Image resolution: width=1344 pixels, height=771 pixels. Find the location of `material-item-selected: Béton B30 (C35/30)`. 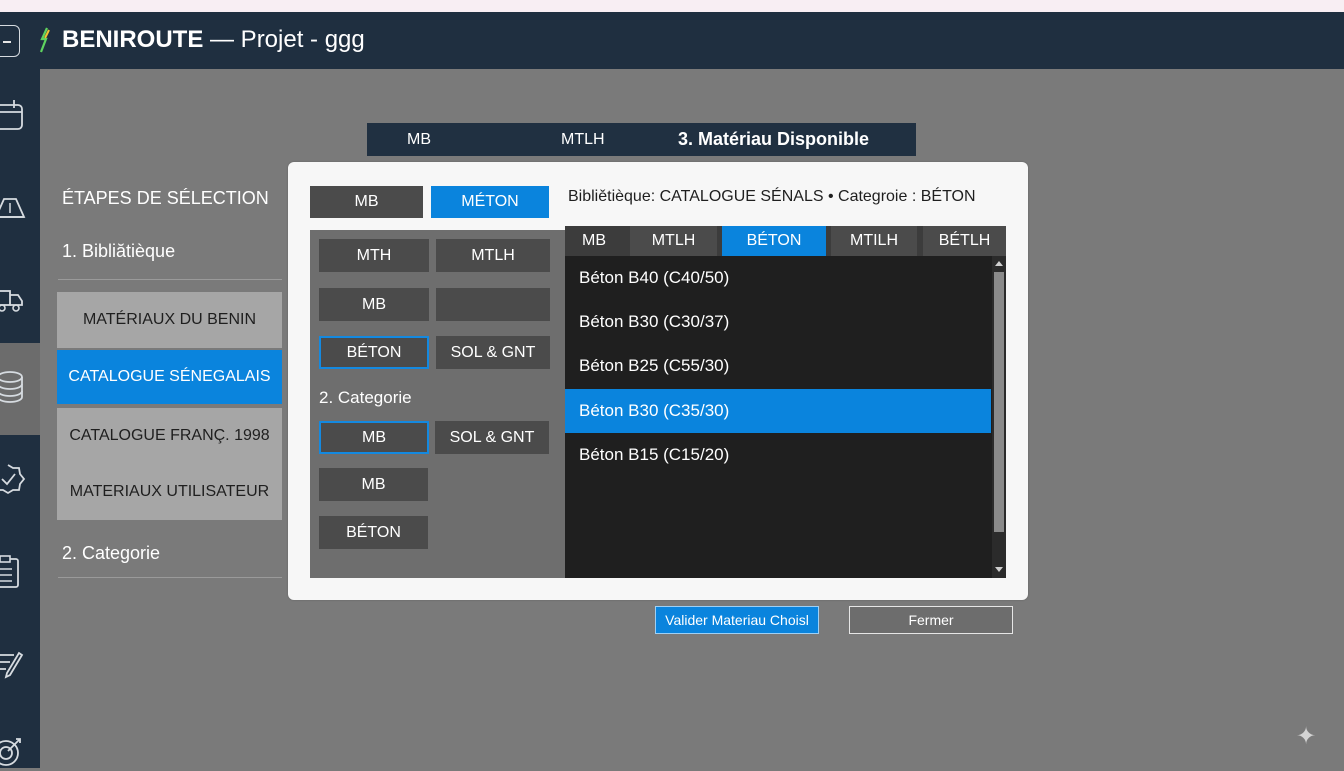

material-item-selected: Béton B30 (C35/30) is located at coordinates (778, 411).